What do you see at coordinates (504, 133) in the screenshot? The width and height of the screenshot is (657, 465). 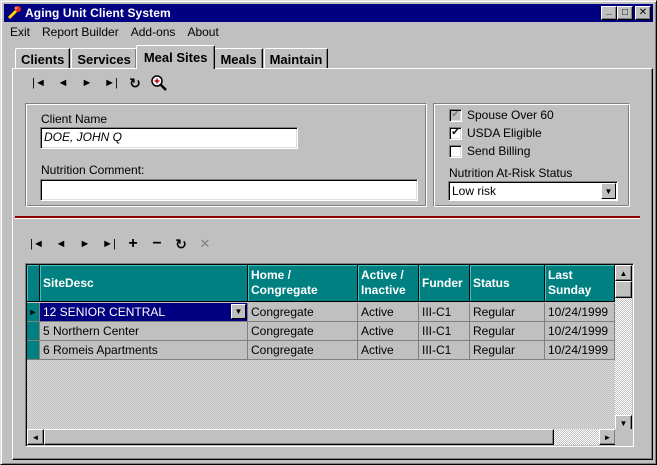 I see `usda-eligible-label: USDA Eligible` at bounding box center [504, 133].